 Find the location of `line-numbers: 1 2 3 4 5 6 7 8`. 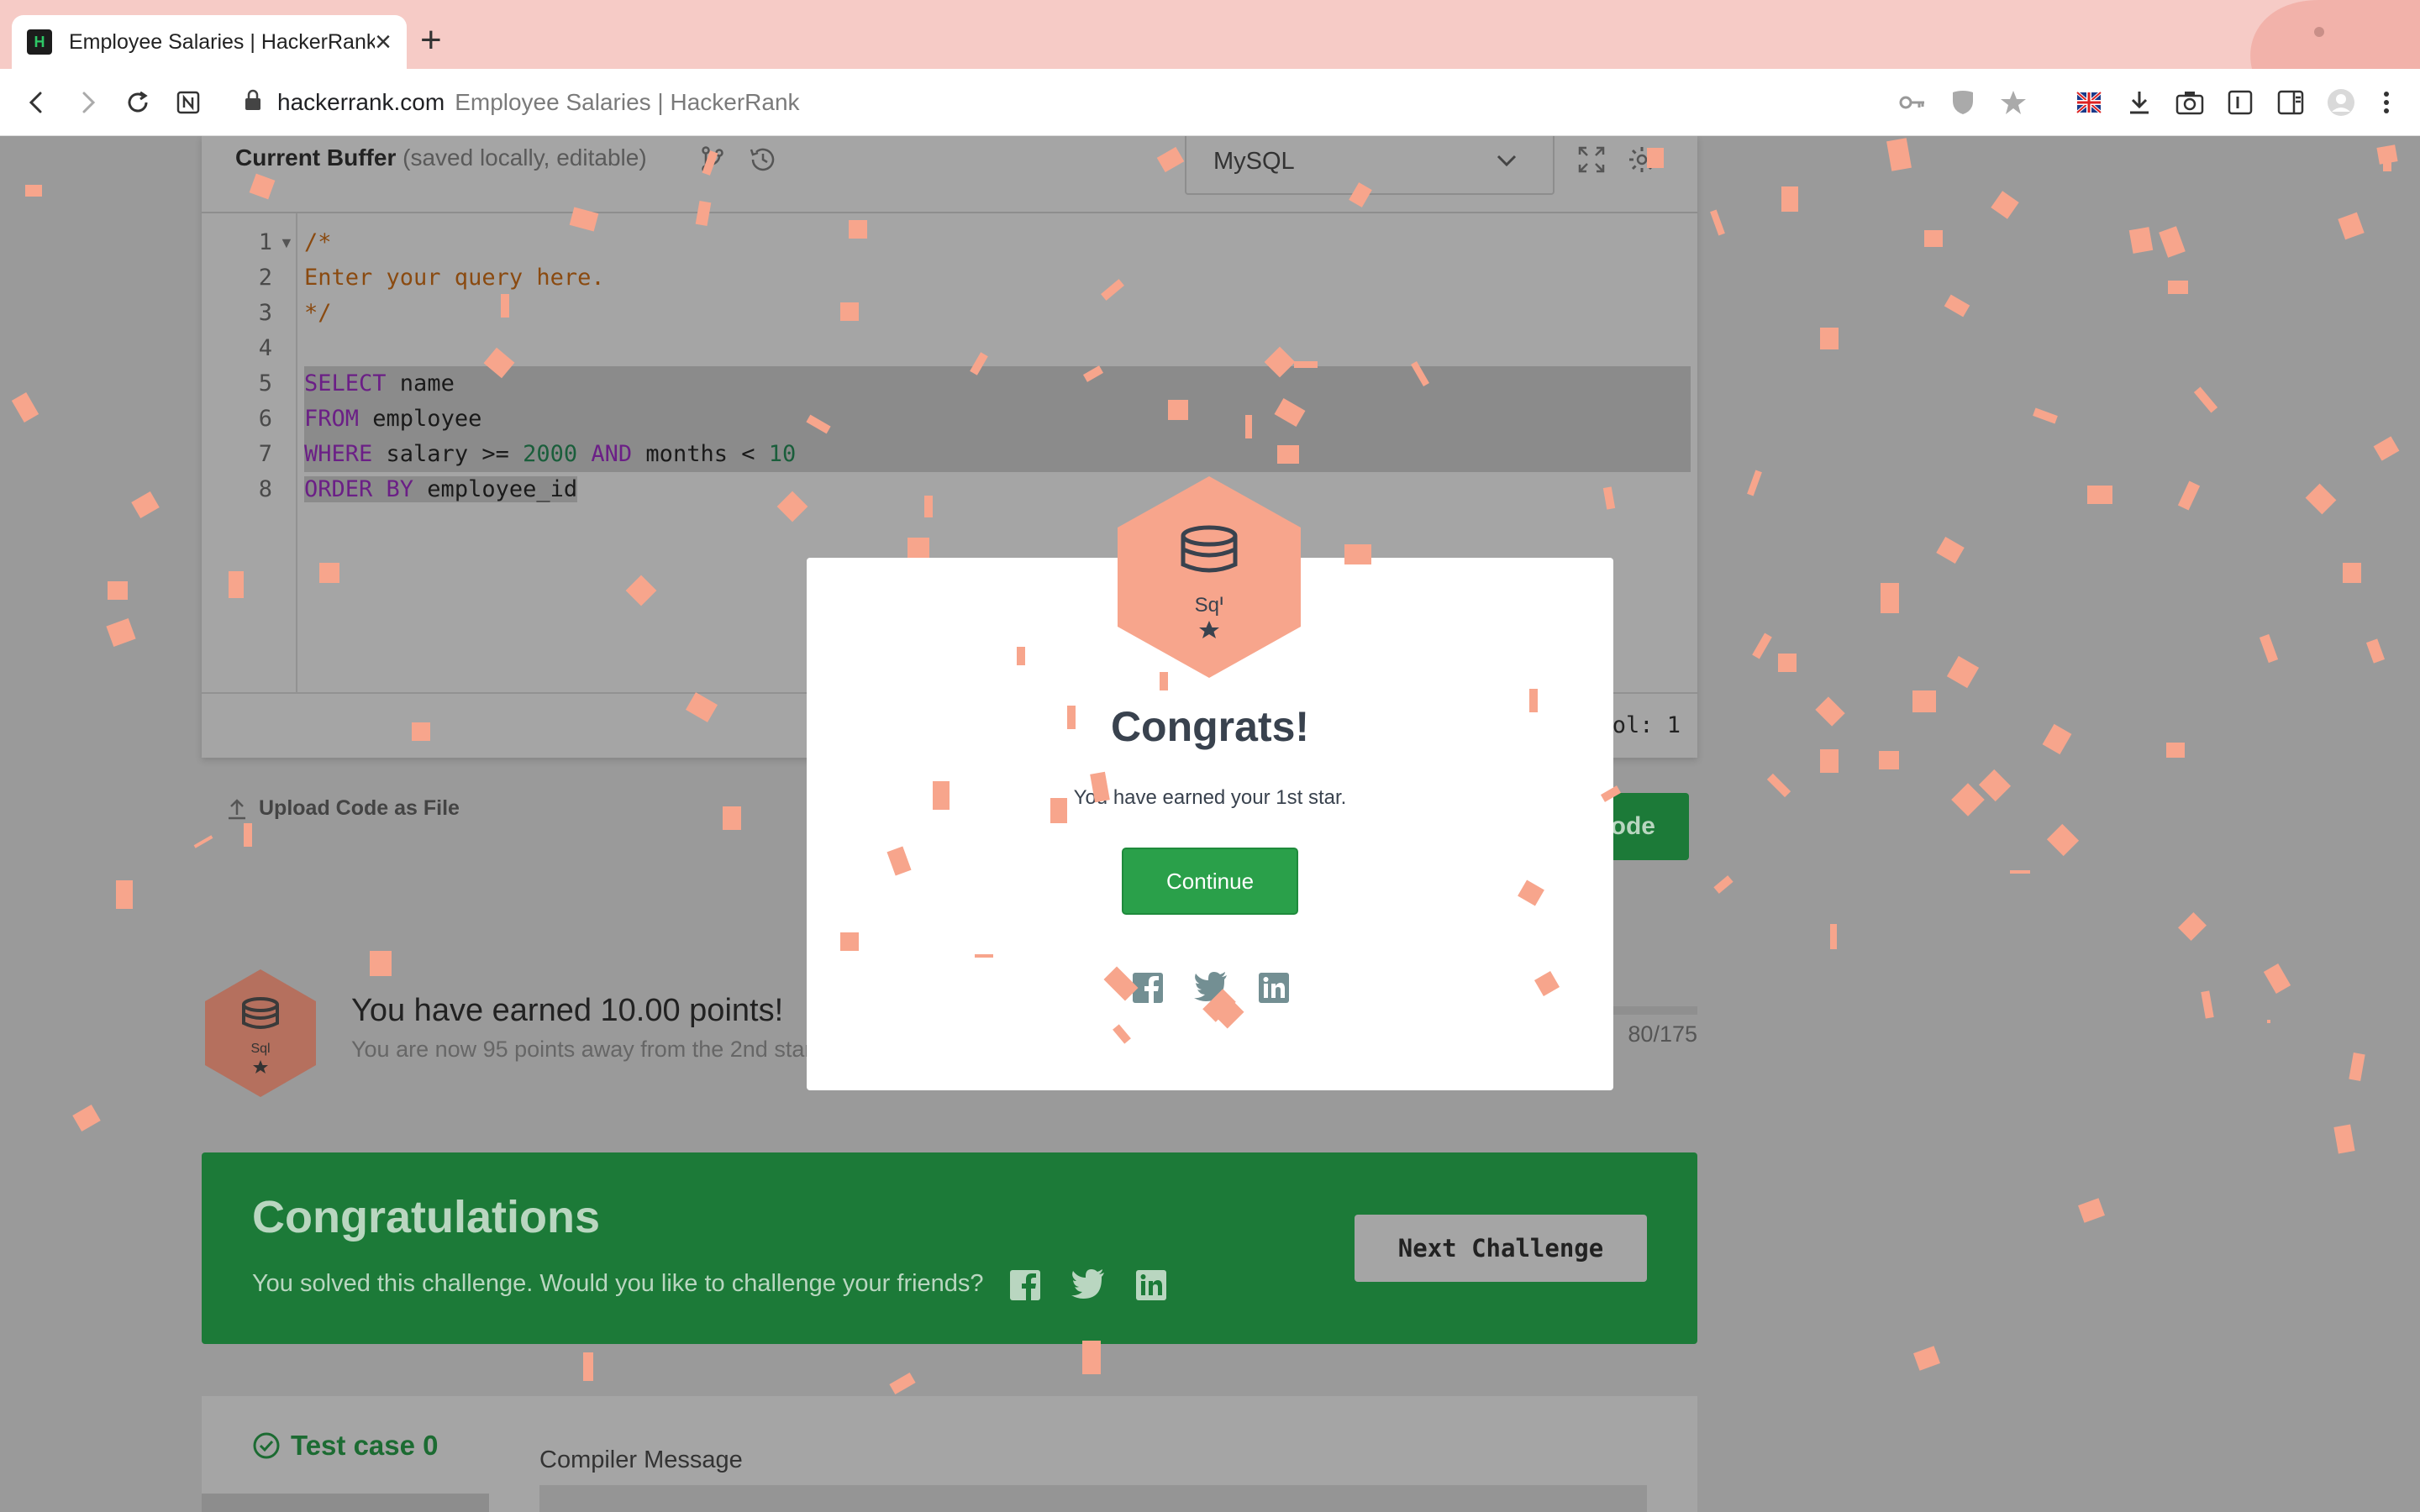

line-numbers: 1 2 3 4 5 6 7 8 is located at coordinates (237, 366).